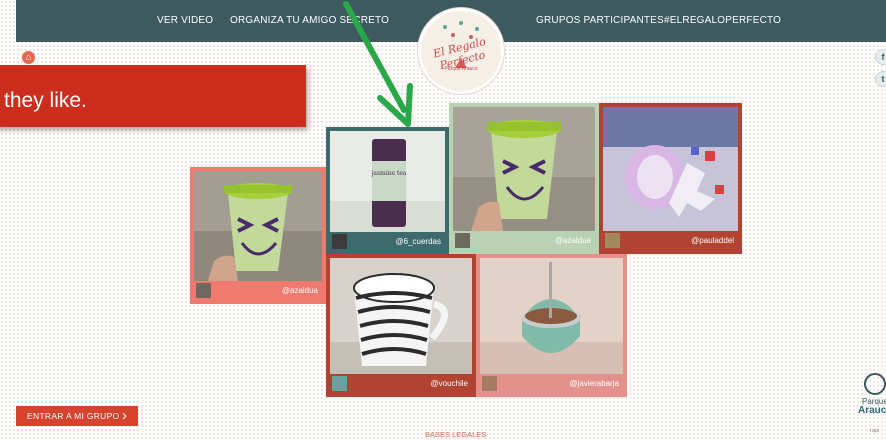 The image size is (886, 440). Describe the element at coordinates (401, 383) in the screenshot. I see `tile-user-bar: @vouchile` at that location.